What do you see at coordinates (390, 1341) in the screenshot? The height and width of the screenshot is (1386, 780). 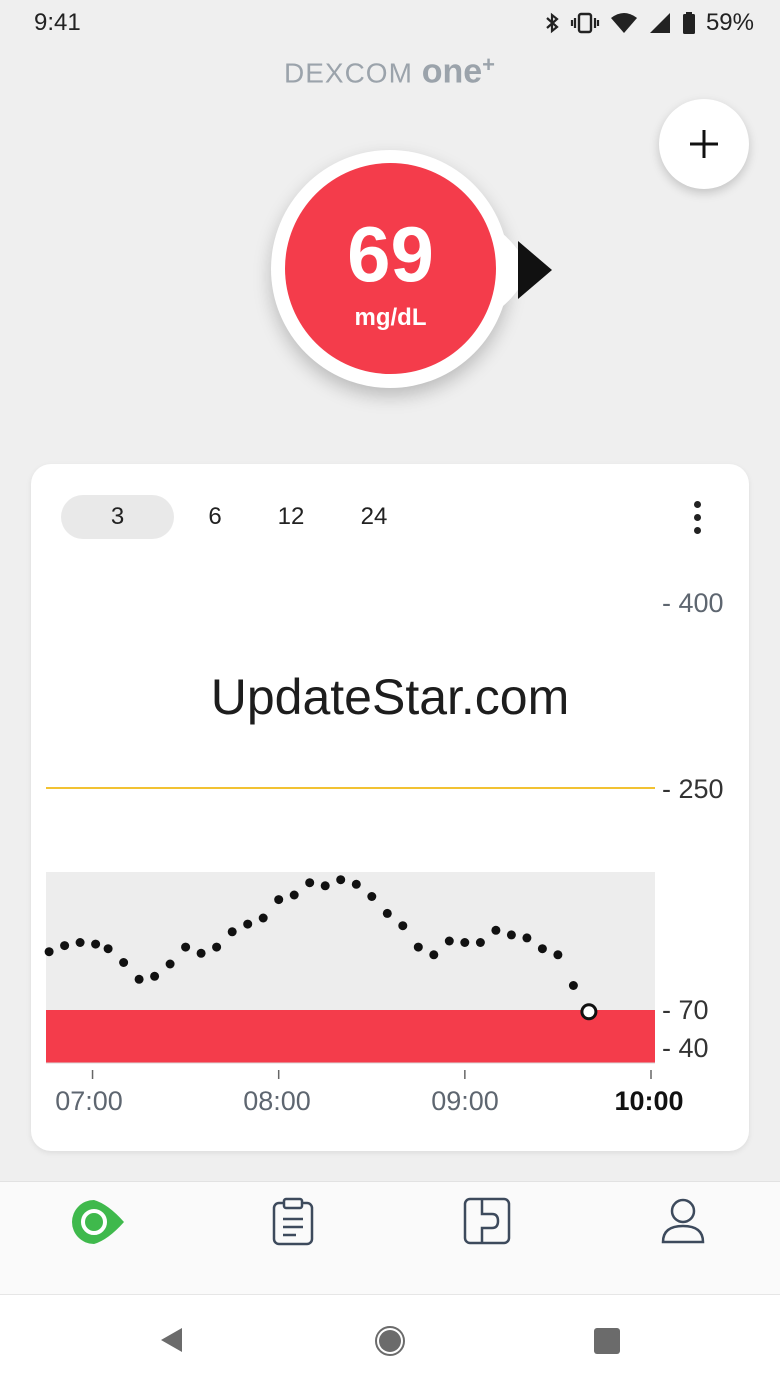 I see `home-circle-icon` at bounding box center [390, 1341].